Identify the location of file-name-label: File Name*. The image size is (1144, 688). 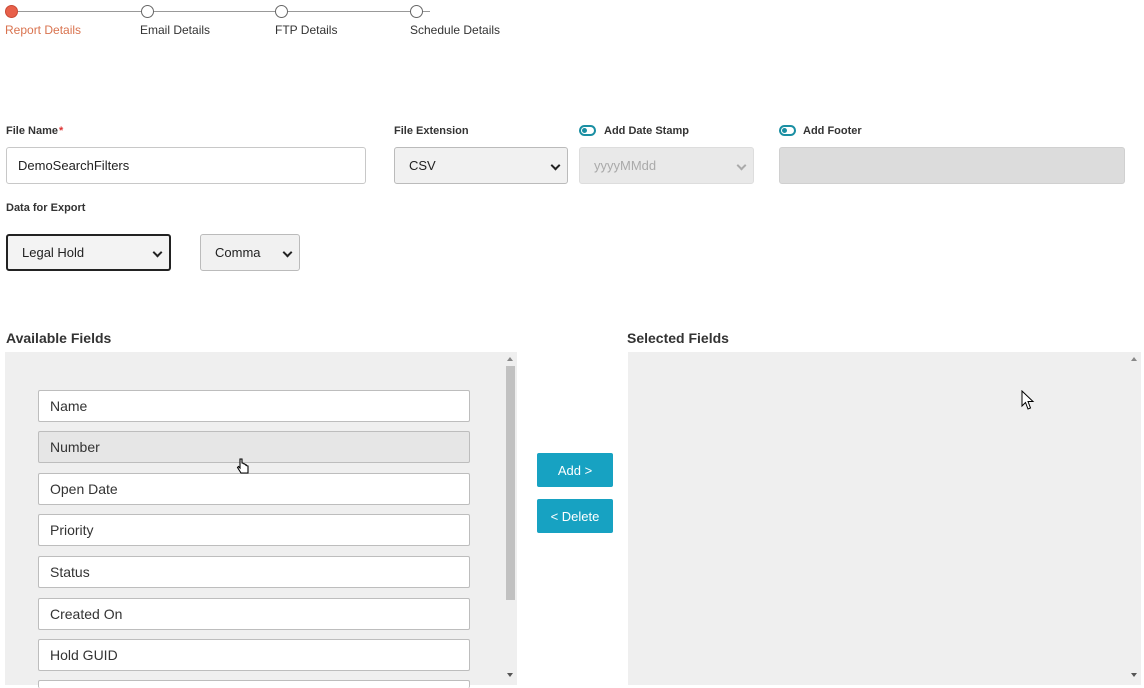
(34, 131).